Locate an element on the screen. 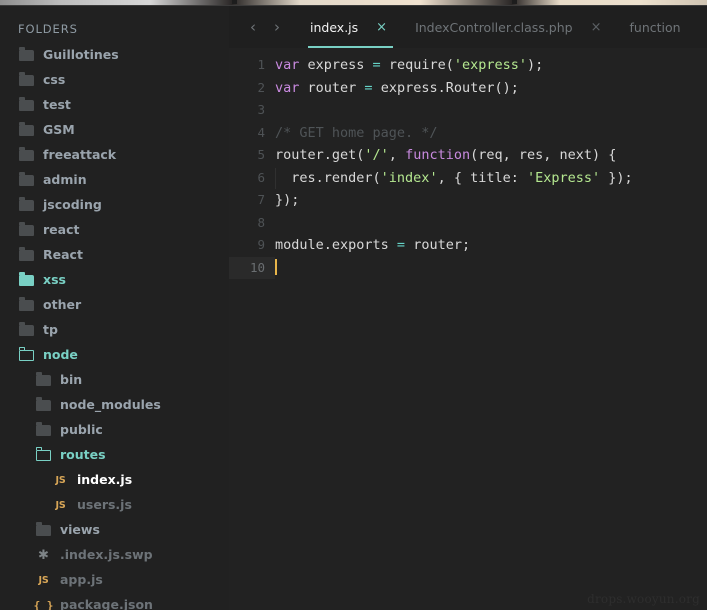 The width and height of the screenshot is (707, 610). tree-item: routes is located at coordinates (114, 455).